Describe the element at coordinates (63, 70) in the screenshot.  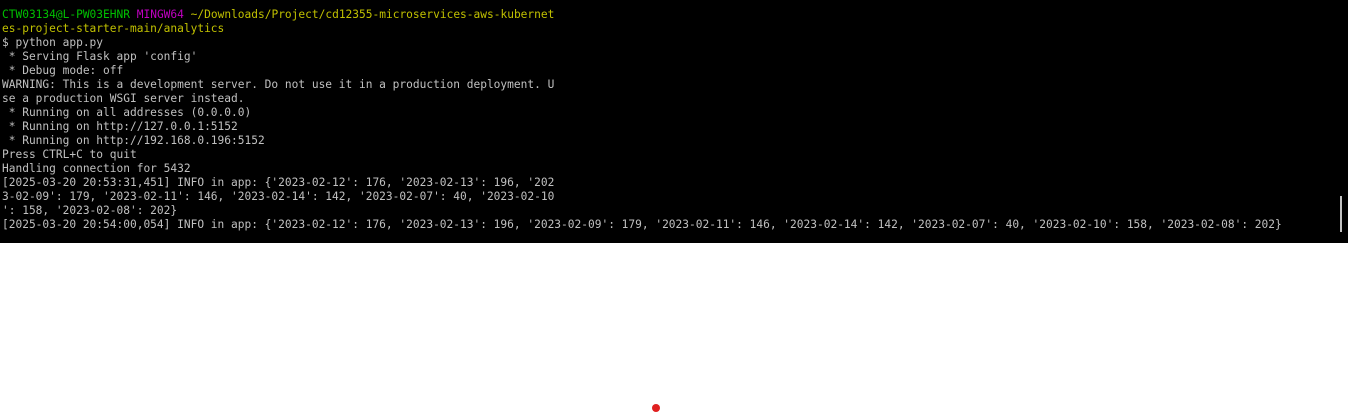
I see `output-line: * Debug mode: off` at that location.